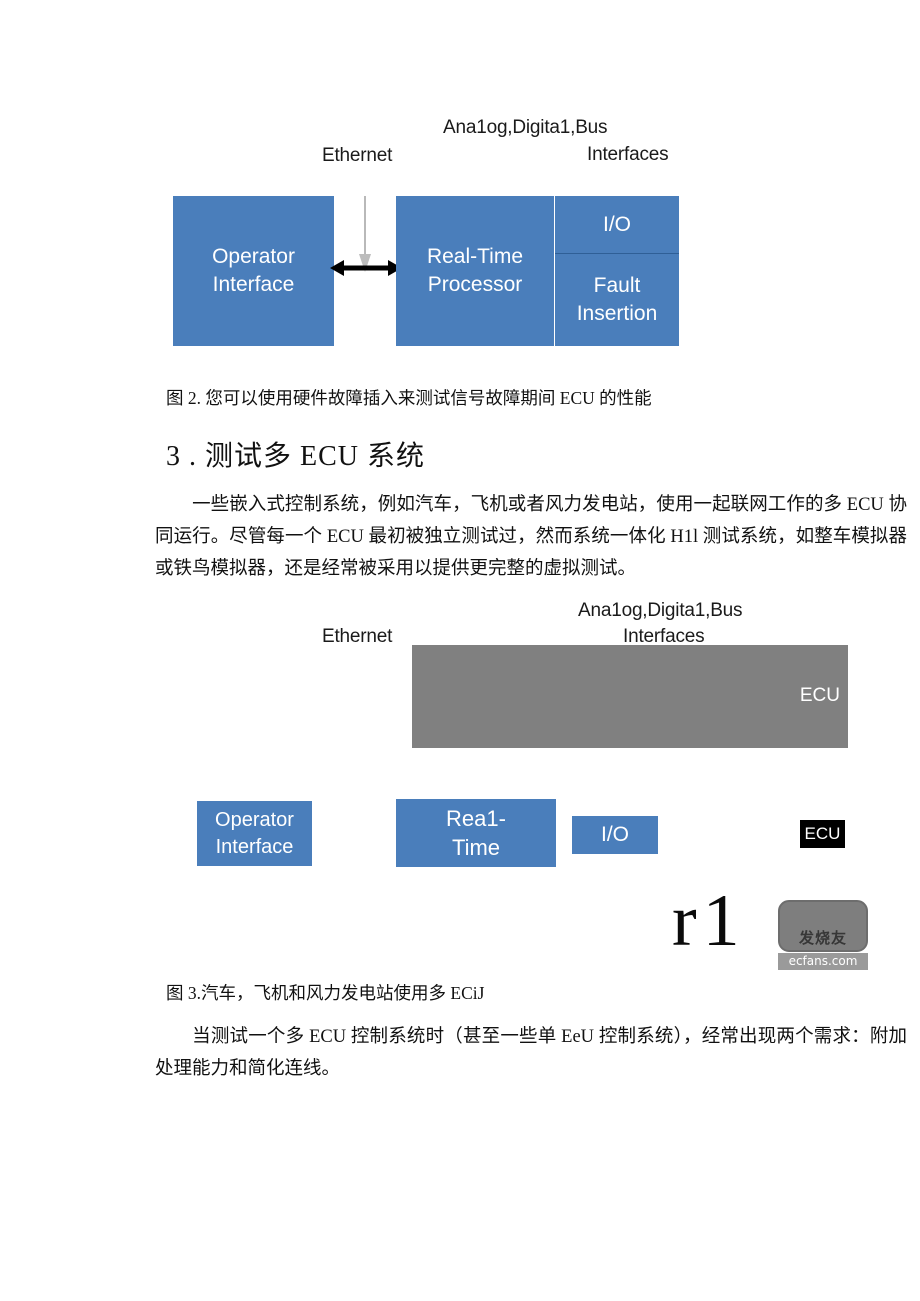 This screenshot has width=920, height=1301. What do you see at coordinates (475, 284) in the screenshot?
I see `real-time-processor-label-line2: Processor` at bounding box center [475, 284].